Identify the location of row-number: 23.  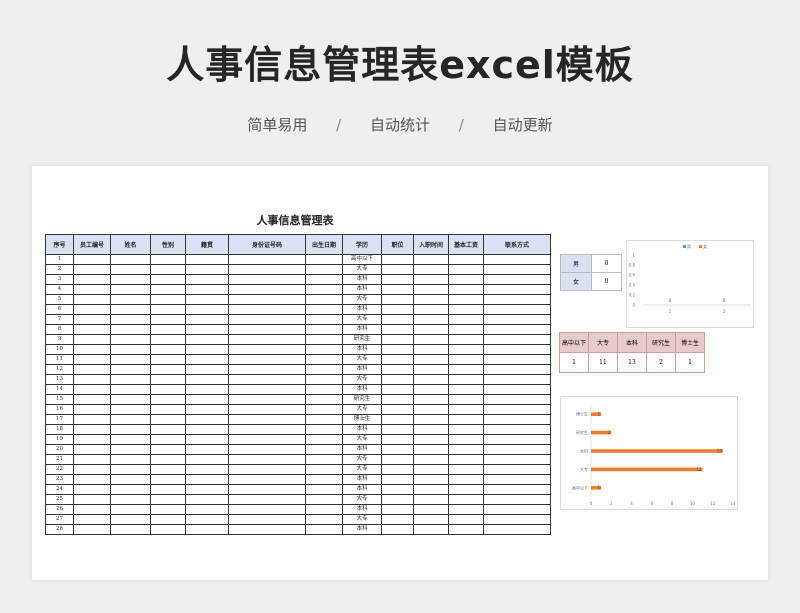
(59, 479).